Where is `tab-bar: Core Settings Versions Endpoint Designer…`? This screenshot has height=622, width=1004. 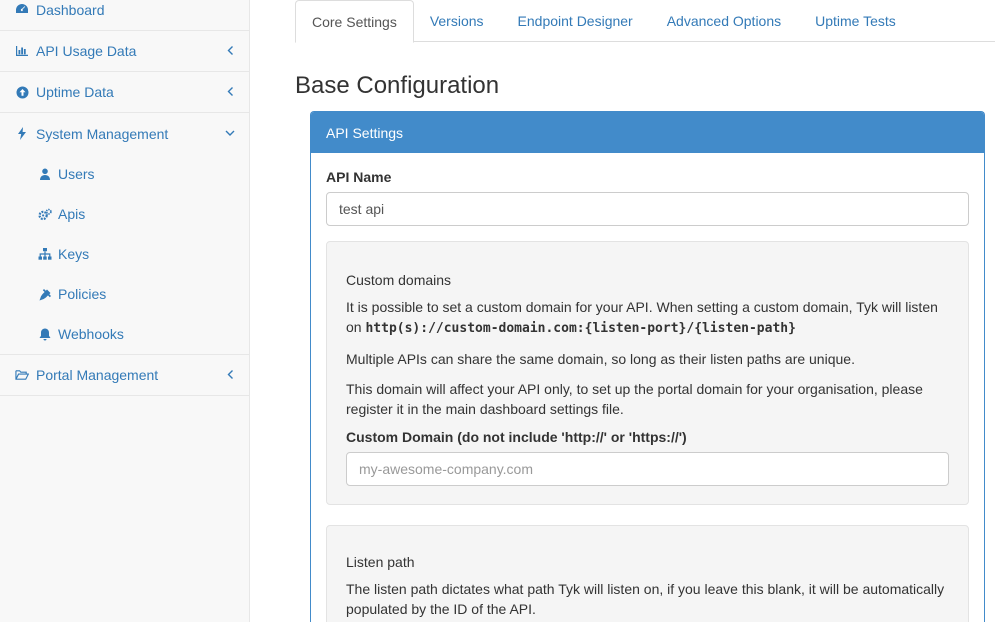 tab-bar: Core Settings Versions Endpoint Designer… is located at coordinates (645, 21).